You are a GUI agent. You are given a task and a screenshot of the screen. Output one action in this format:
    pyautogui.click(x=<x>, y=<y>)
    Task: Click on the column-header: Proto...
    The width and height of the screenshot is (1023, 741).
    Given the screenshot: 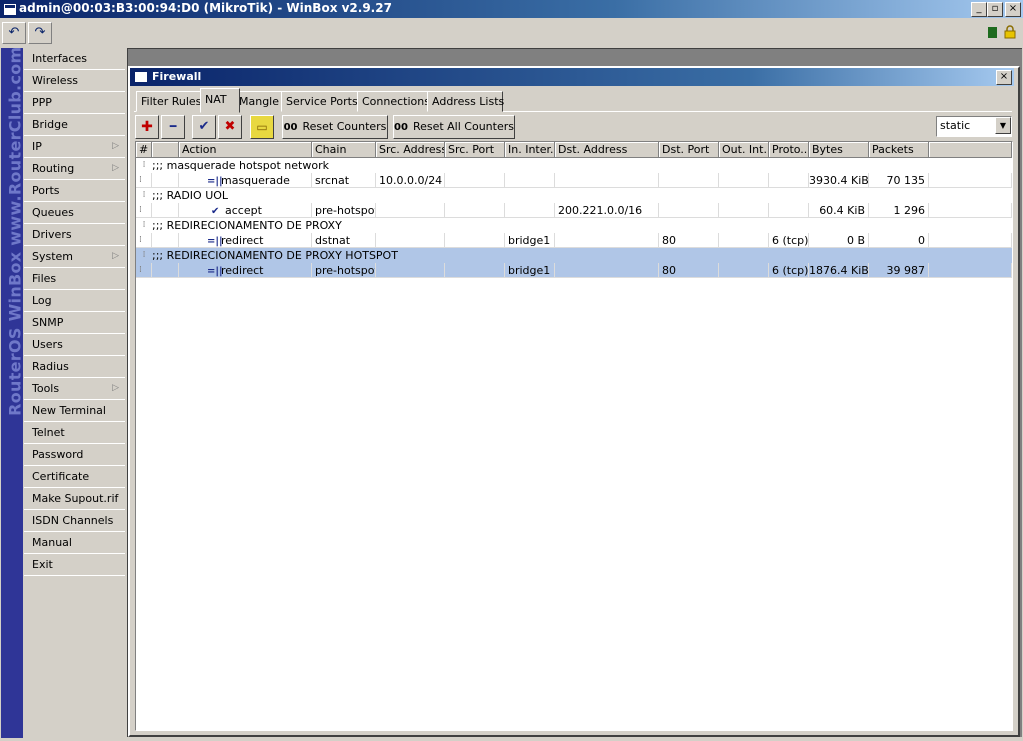 What is the action you would take?
    pyautogui.click(x=789, y=150)
    